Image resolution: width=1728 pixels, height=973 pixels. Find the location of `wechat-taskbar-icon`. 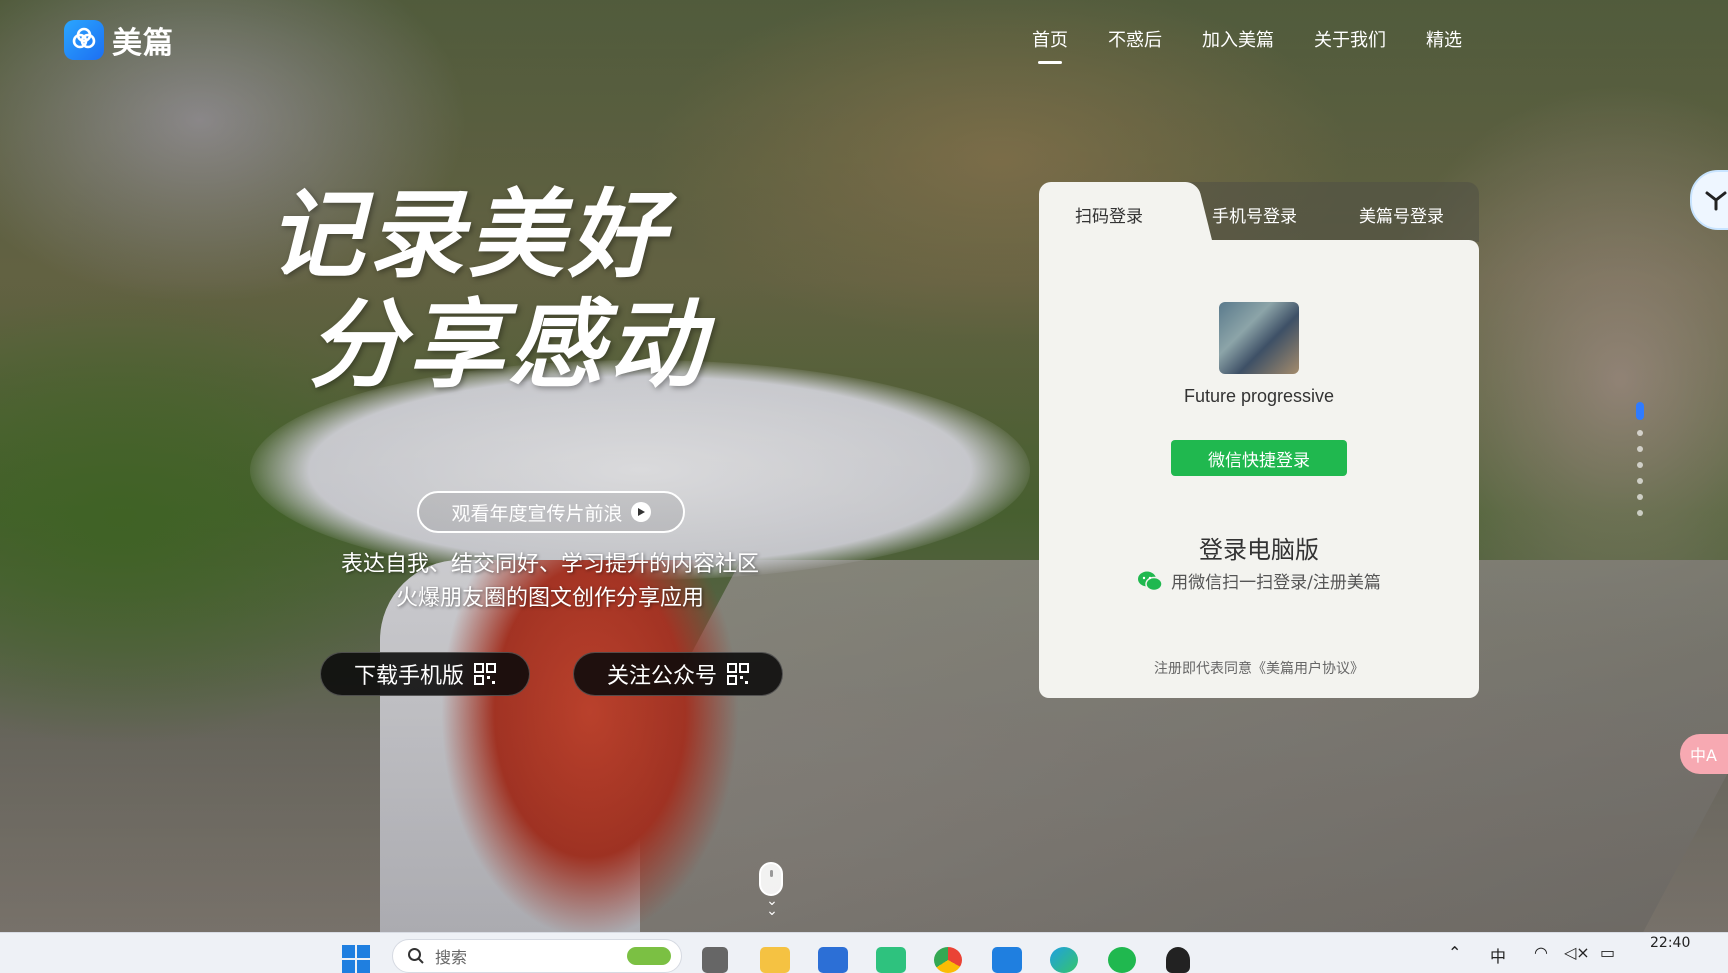

wechat-taskbar-icon is located at coordinates (1122, 960).